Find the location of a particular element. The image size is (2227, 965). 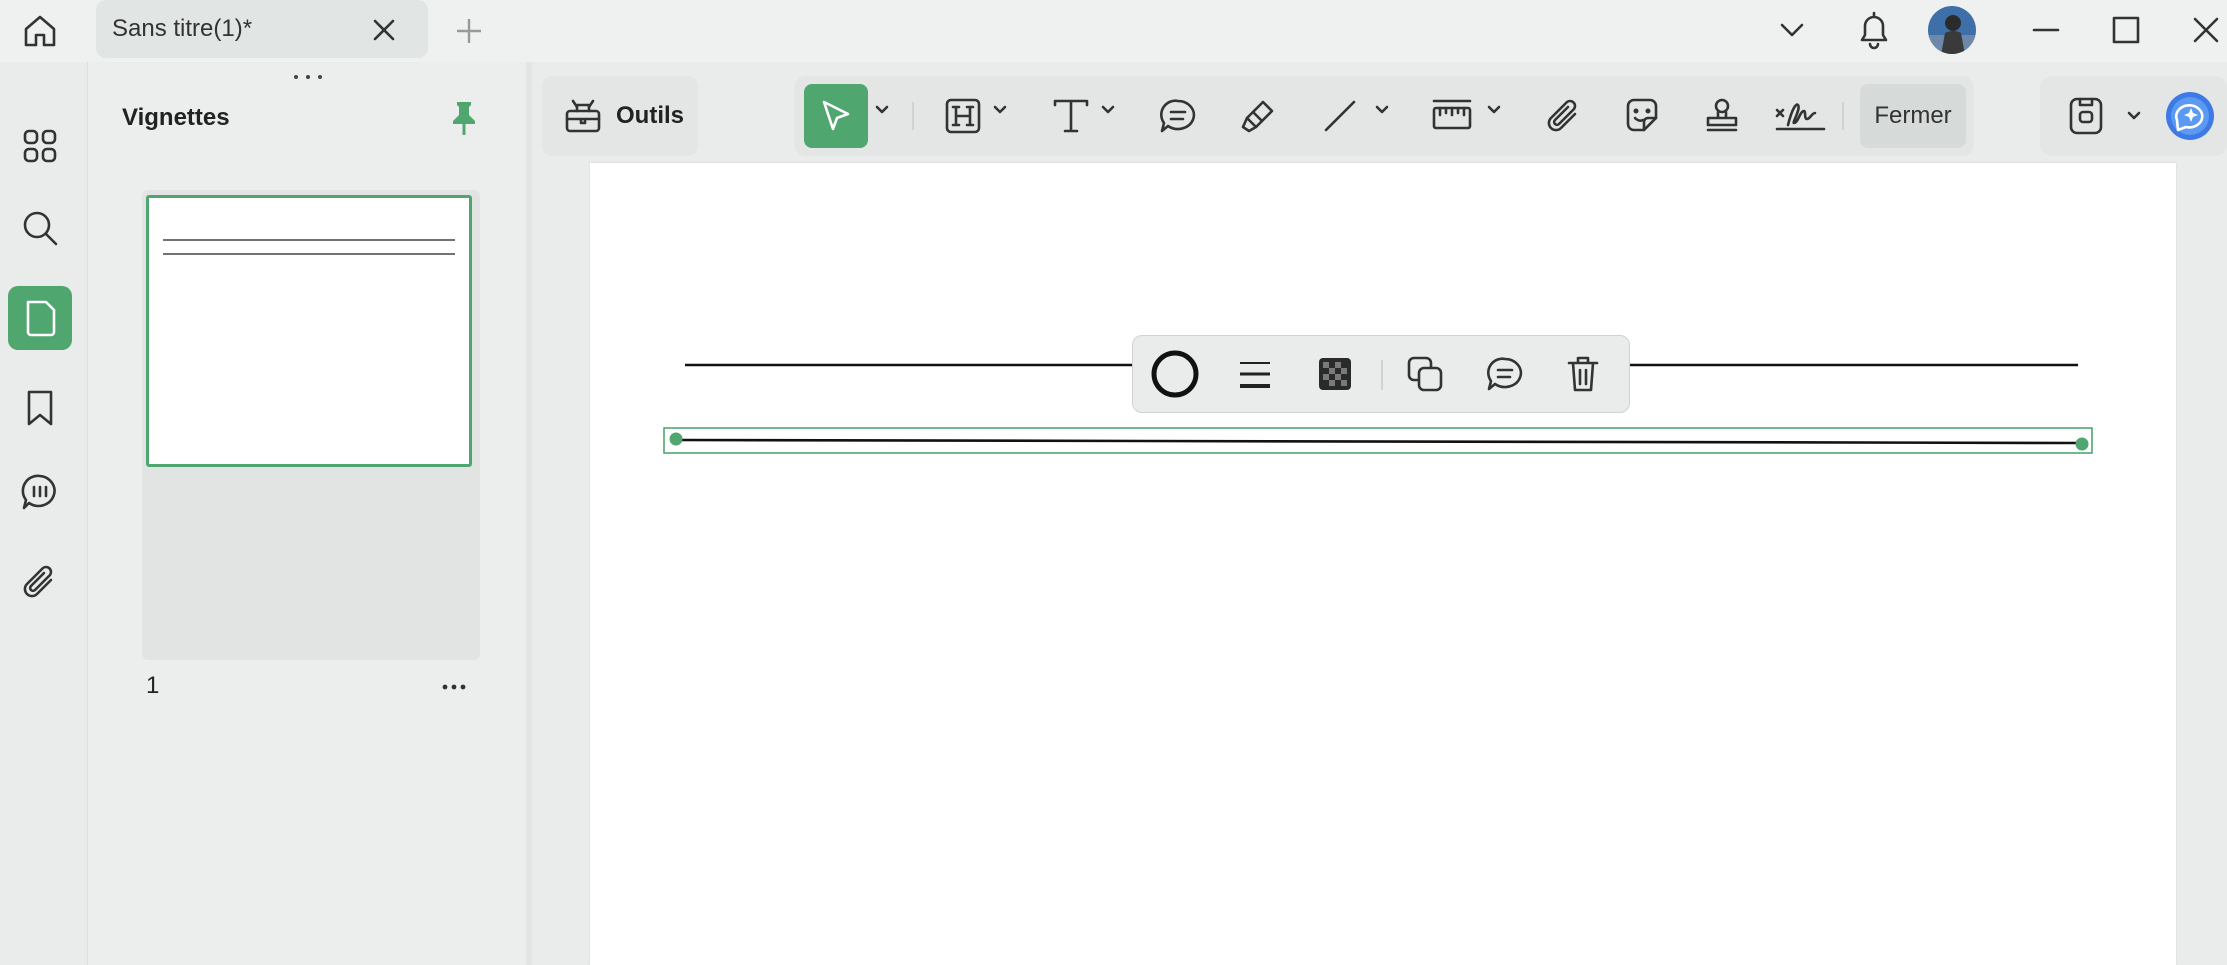

select-tool-button is located at coordinates (836, 116).